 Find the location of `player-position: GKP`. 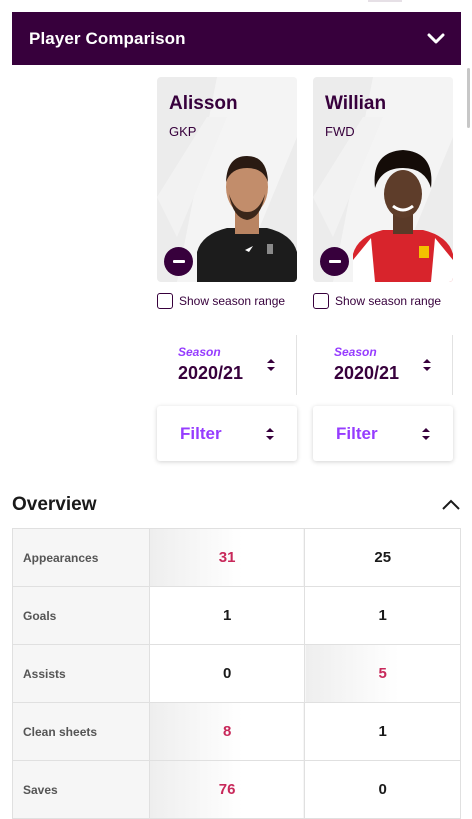

player-position: GKP is located at coordinates (183, 131).